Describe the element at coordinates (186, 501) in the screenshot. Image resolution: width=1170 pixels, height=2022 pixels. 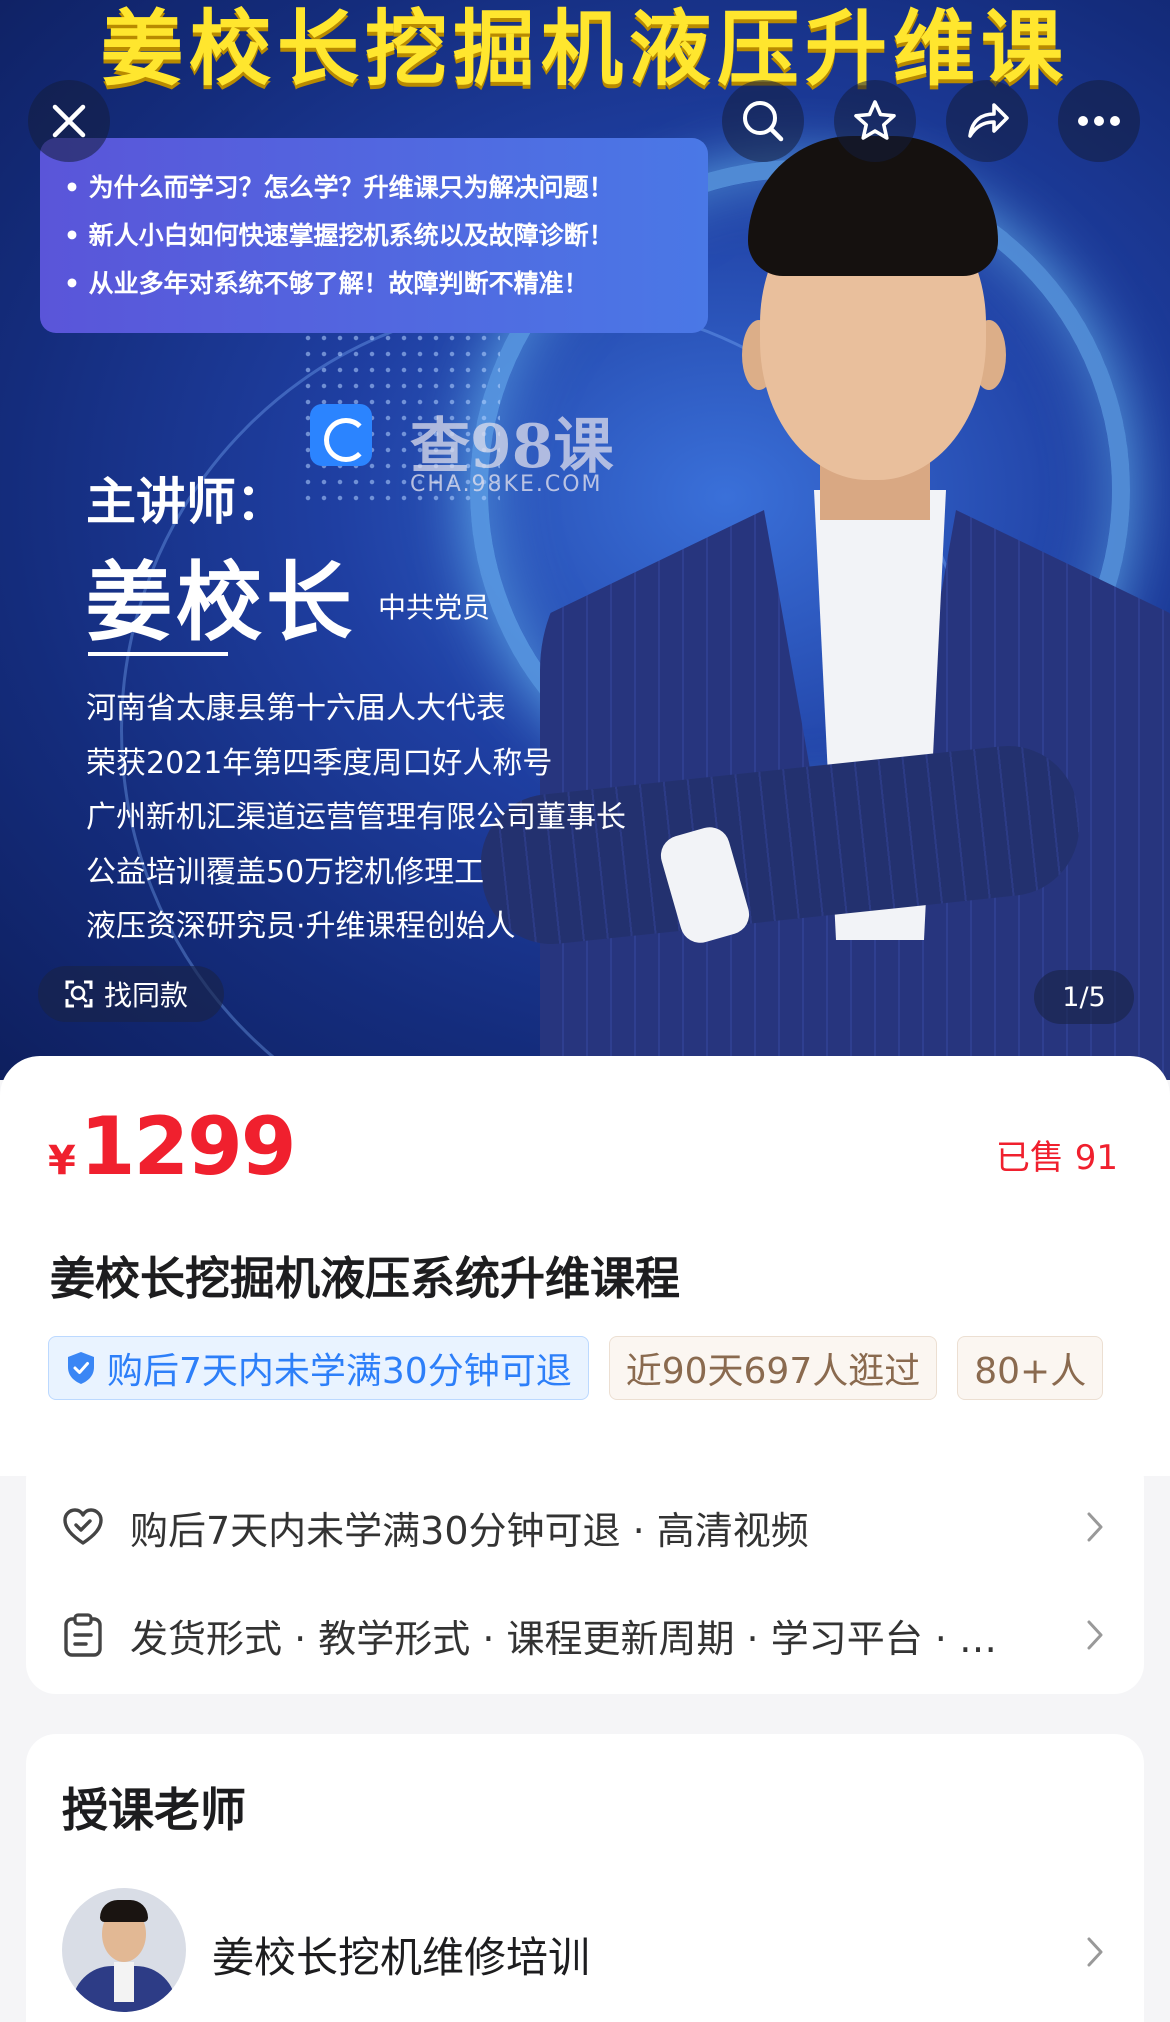
I see `lecturer-label: 主讲师：` at that location.